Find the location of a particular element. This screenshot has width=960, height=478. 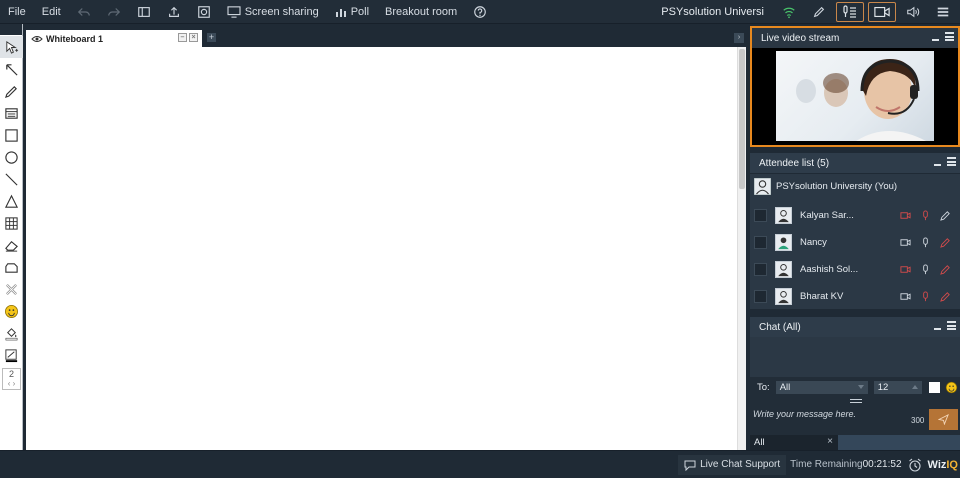

attendee-row: Nancy is located at coordinates (855, 242).